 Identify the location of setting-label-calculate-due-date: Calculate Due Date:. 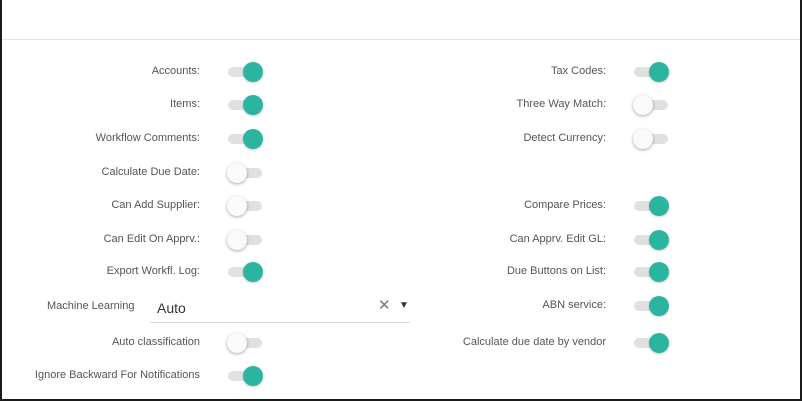
(150, 172).